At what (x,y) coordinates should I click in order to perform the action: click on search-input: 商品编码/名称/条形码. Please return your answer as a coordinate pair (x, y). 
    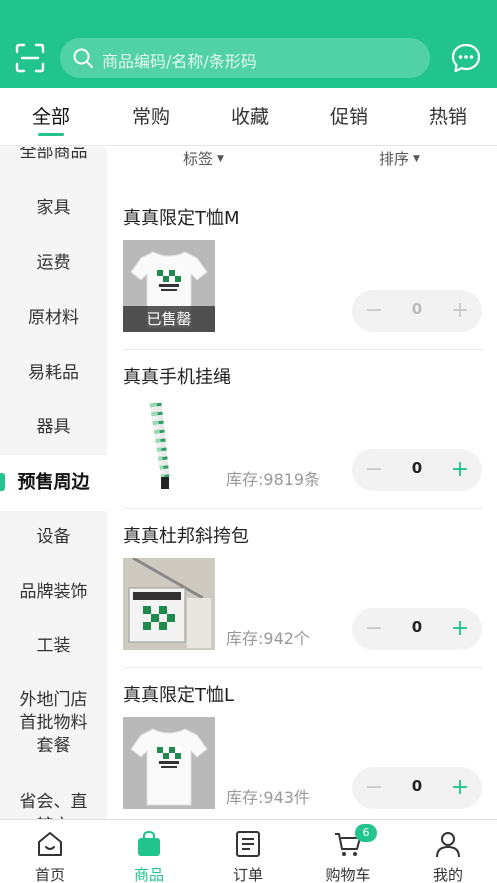
    Looking at the image, I should click on (245, 58).